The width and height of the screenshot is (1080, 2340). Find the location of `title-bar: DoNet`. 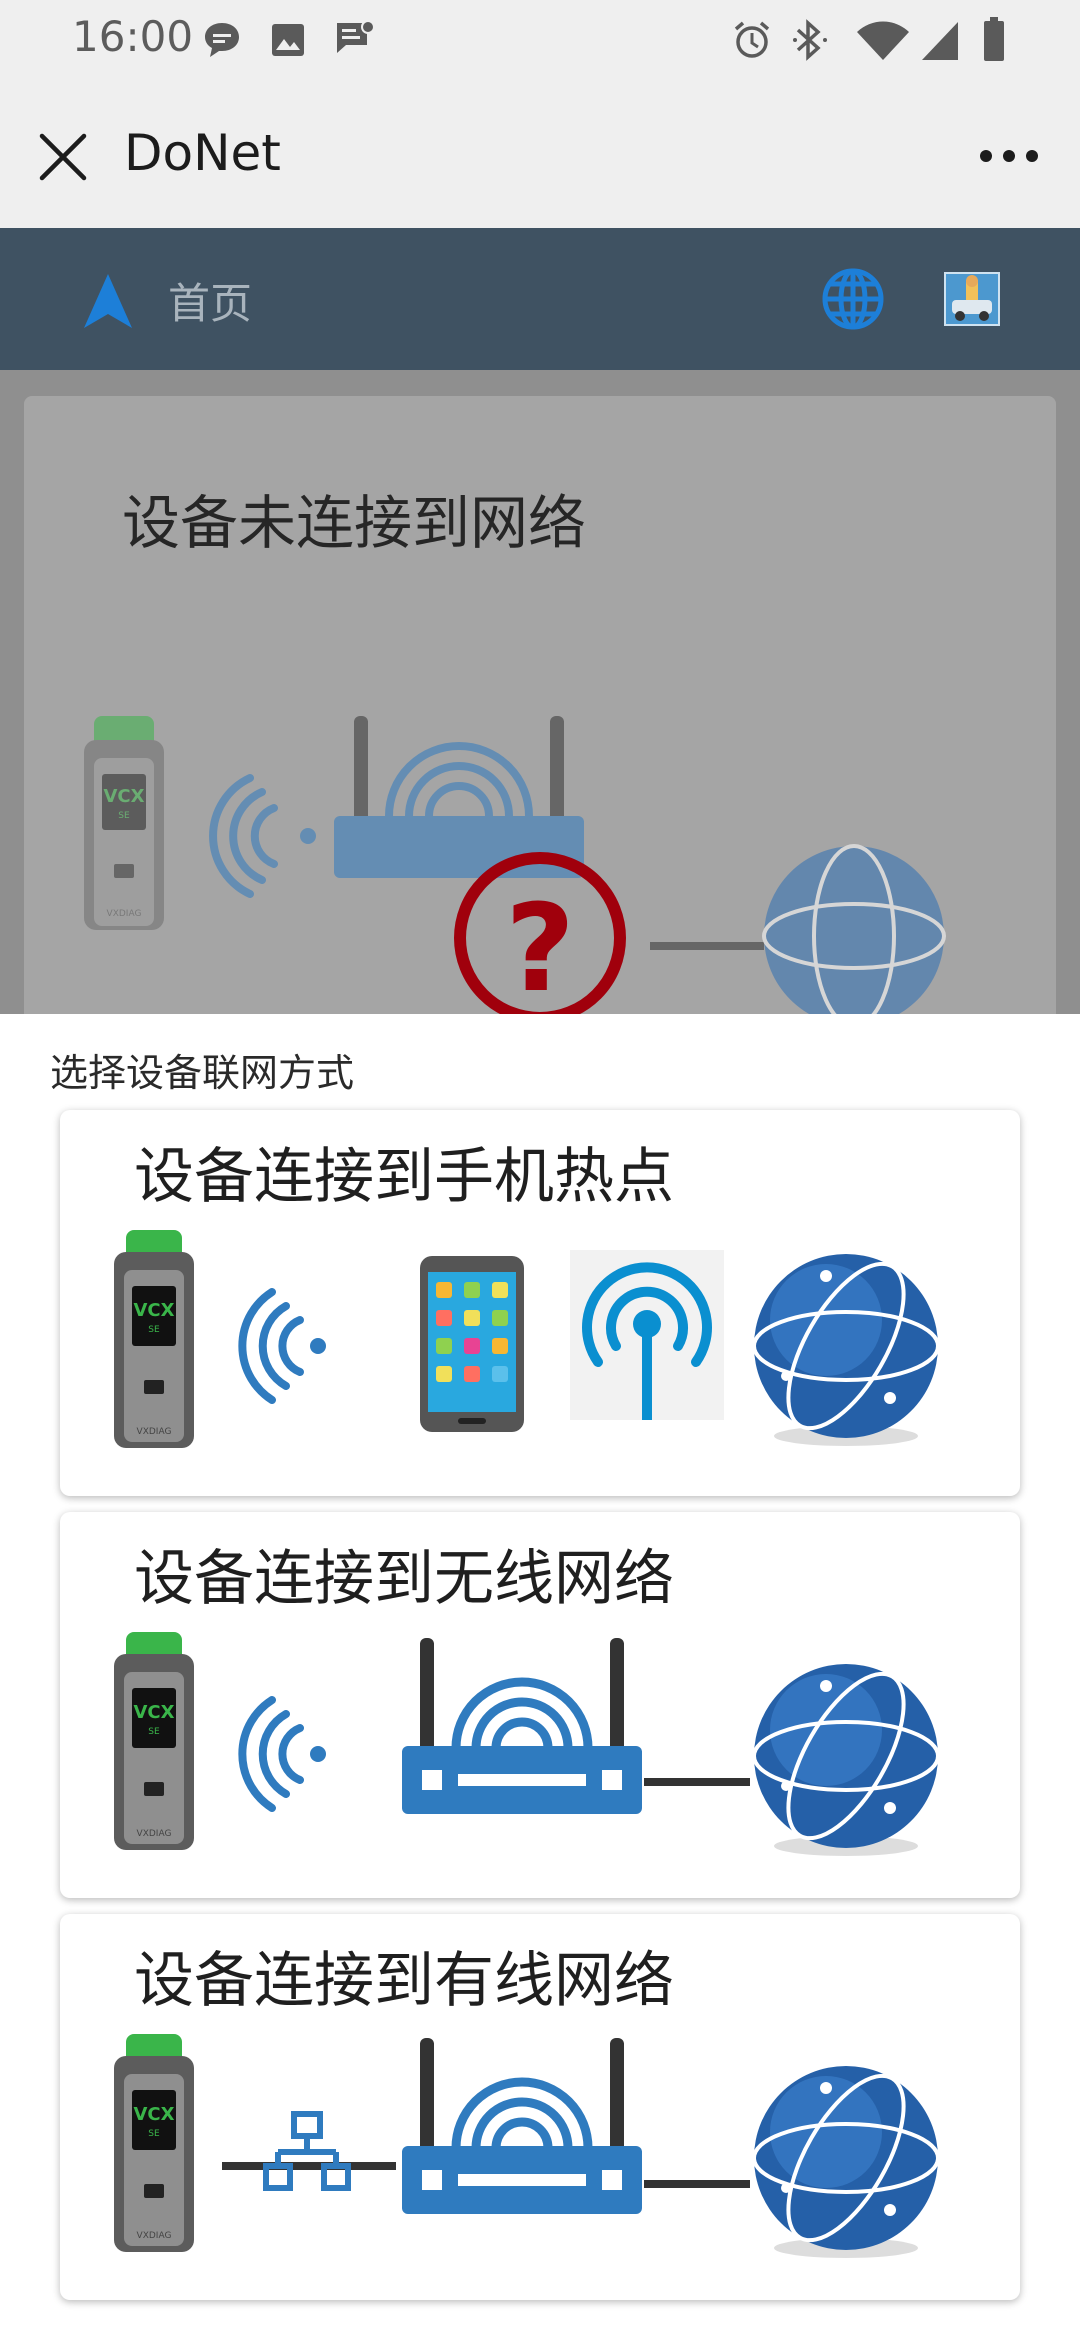

title-bar: DoNet is located at coordinates (540, 154).